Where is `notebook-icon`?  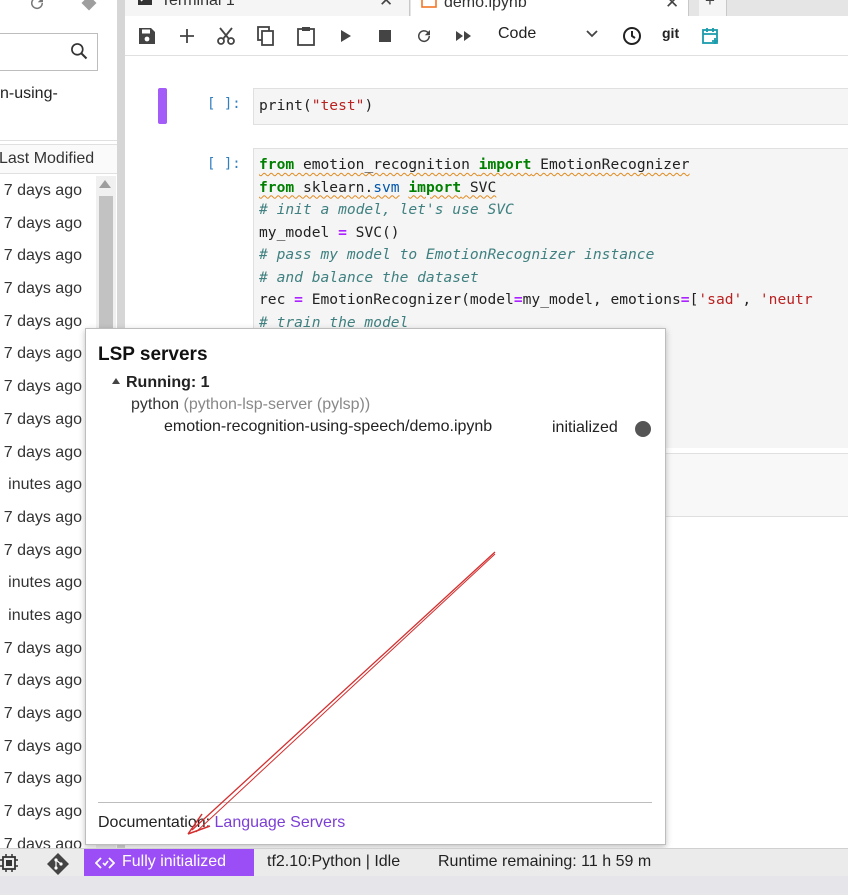 notebook-icon is located at coordinates (429, 6).